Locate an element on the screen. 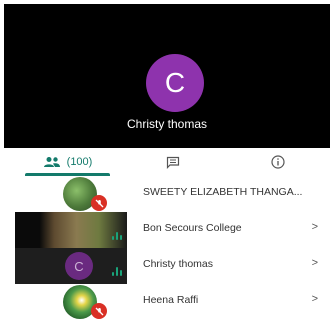  tab-info is located at coordinates (277, 162).